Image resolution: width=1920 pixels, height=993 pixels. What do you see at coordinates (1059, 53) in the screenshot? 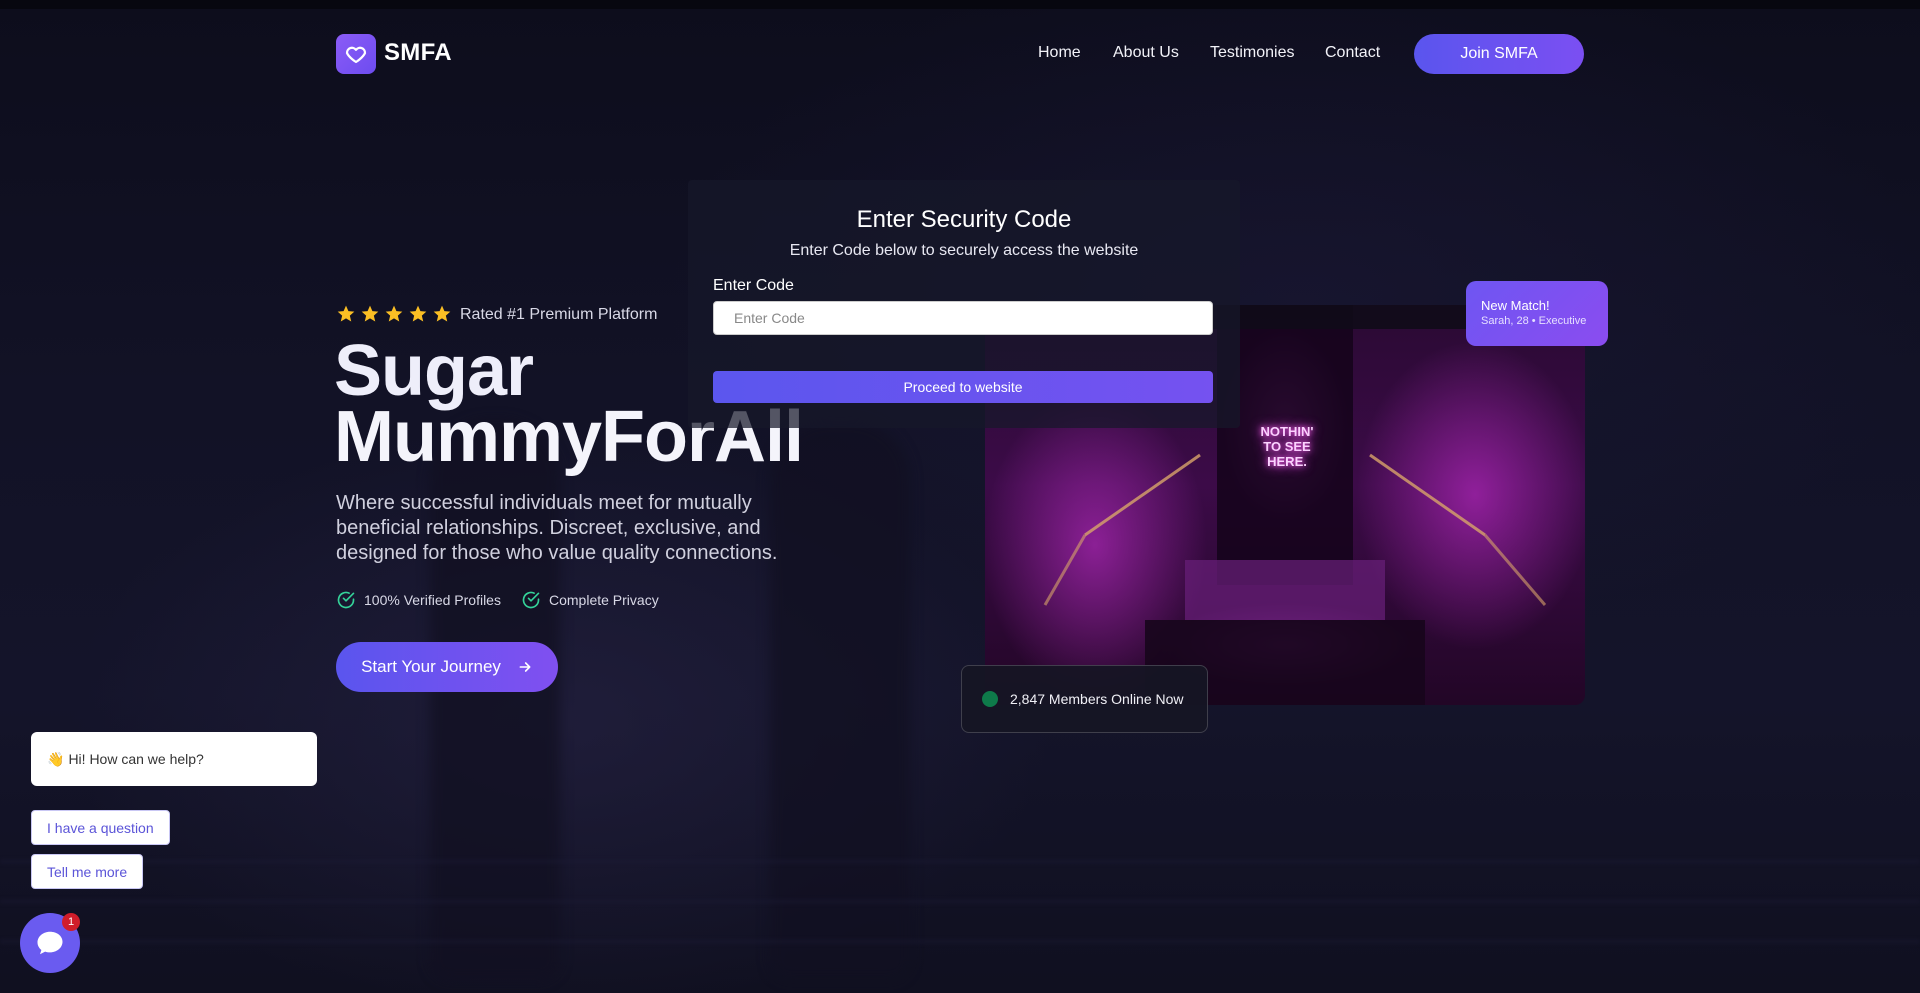
I see `nav-home: Home` at bounding box center [1059, 53].